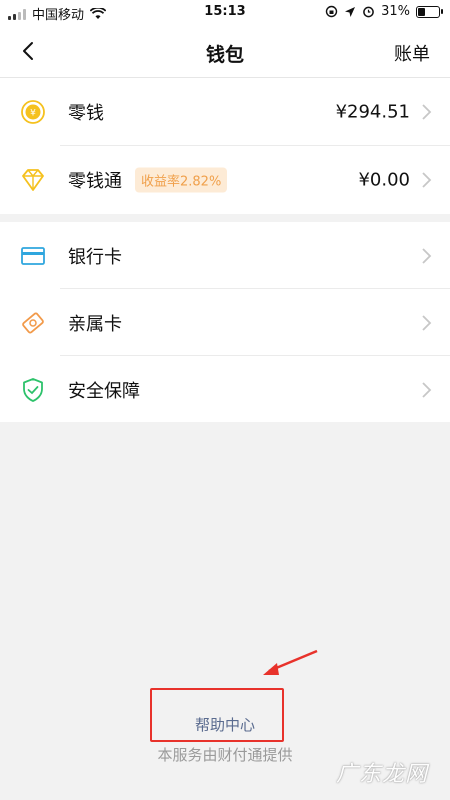 The height and width of the screenshot is (800, 450). Describe the element at coordinates (104, 391) in the screenshot. I see `security-label: 安全保障` at that location.